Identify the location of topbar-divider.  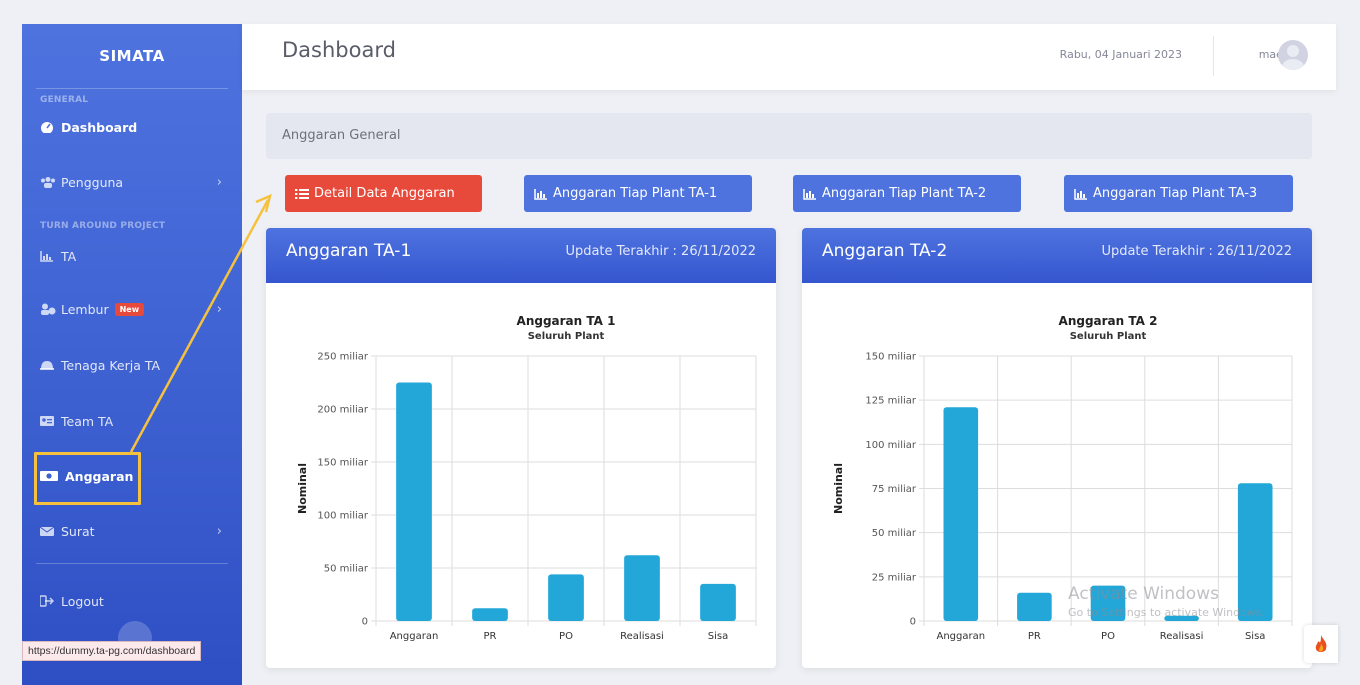
(1213, 56).